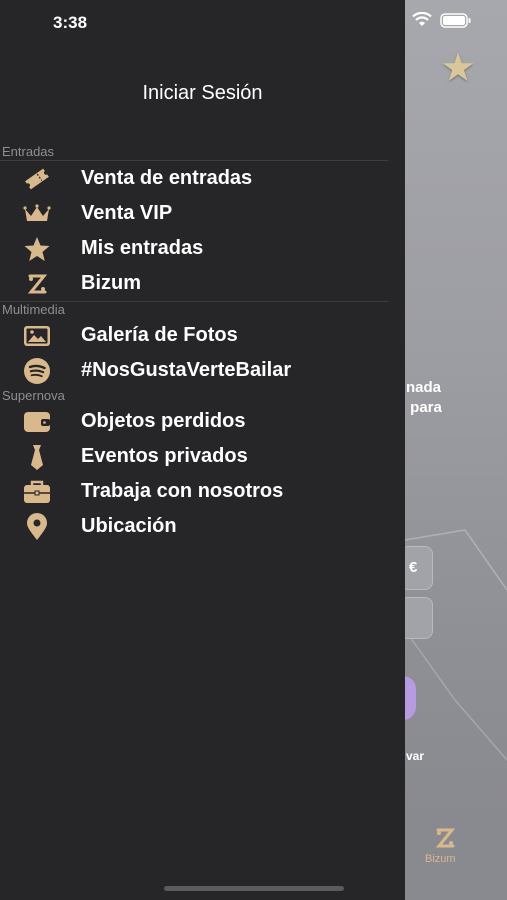 The height and width of the screenshot is (900, 507). What do you see at coordinates (200, 213) in the screenshot?
I see `menu-item-venta-vip: Venta VIP` at bounding box center [200, 213].